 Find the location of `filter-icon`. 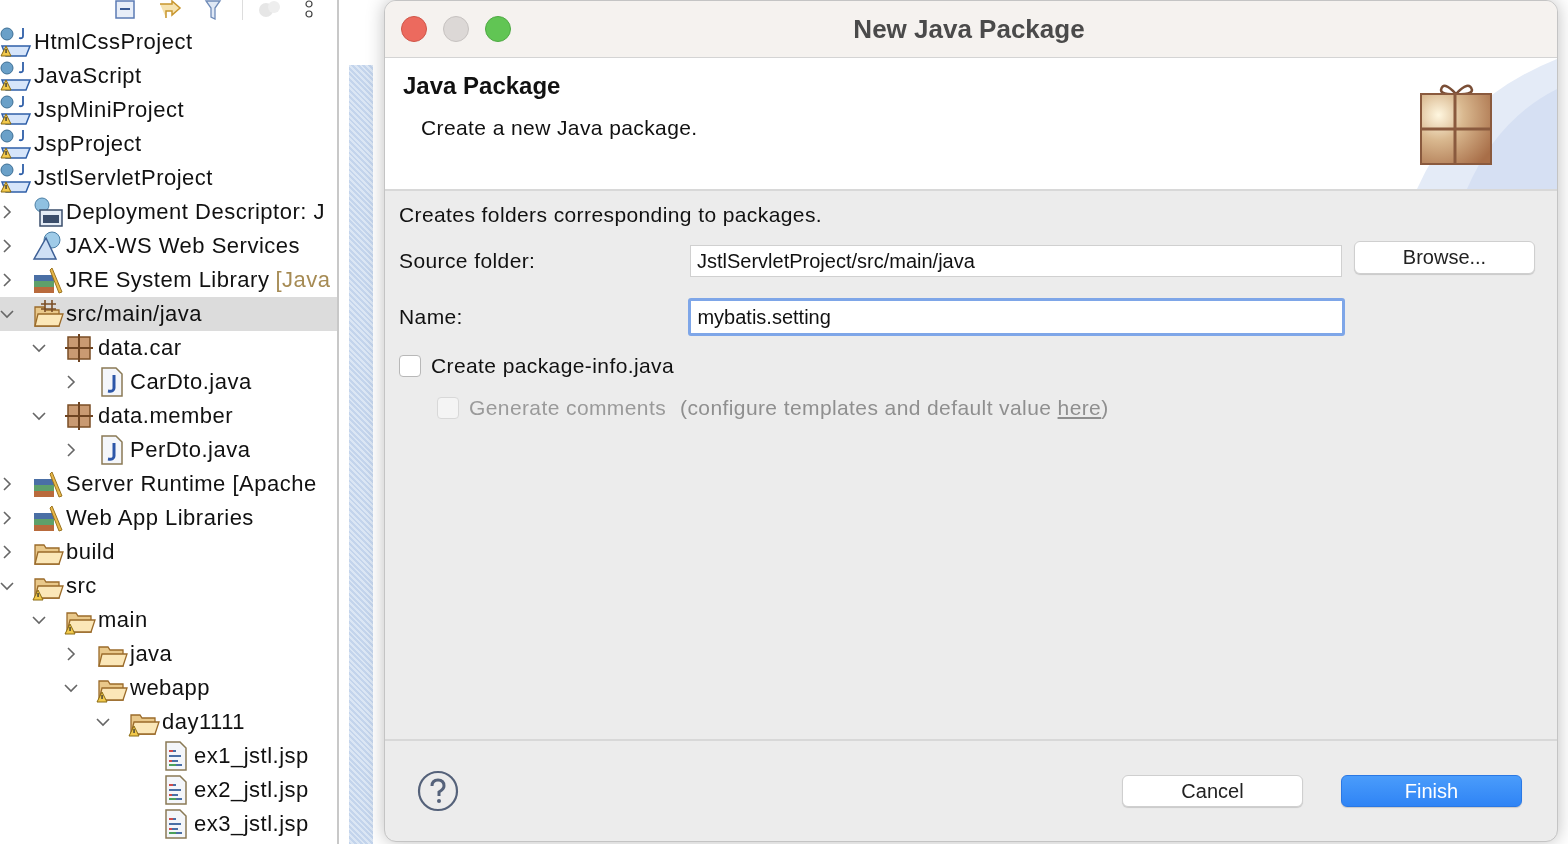

filter-icon is located at coordinates (213, 10).